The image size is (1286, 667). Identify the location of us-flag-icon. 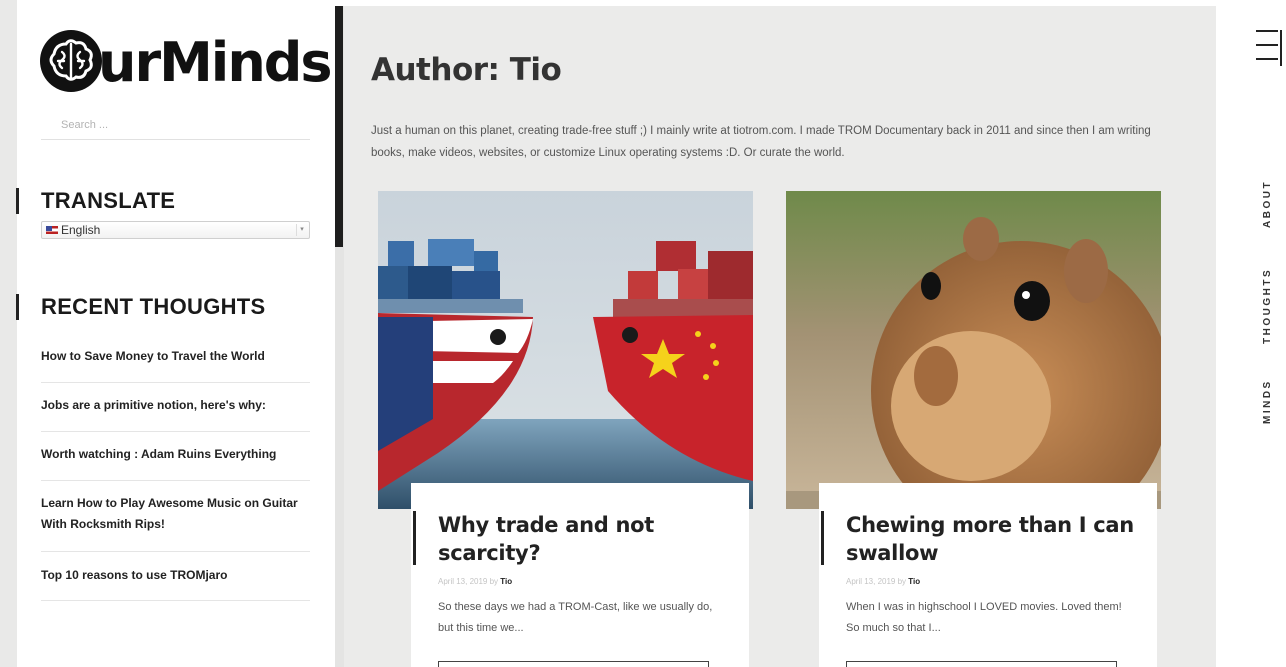
(52, 230).